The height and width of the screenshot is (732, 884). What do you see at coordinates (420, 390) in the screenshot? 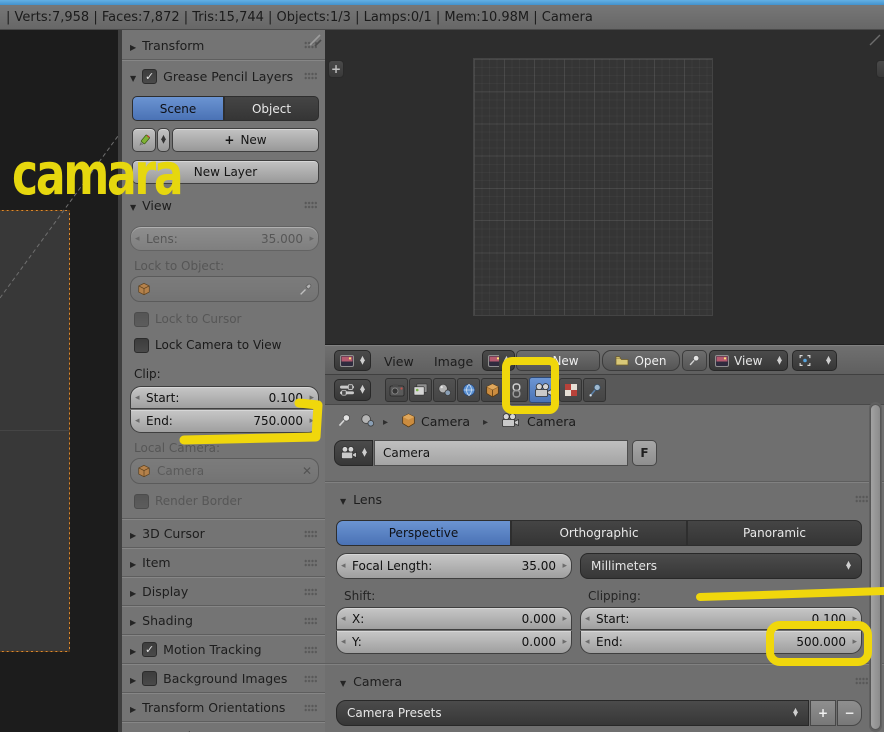
I see `tab-render-layers` at bounding box center [420, 390].